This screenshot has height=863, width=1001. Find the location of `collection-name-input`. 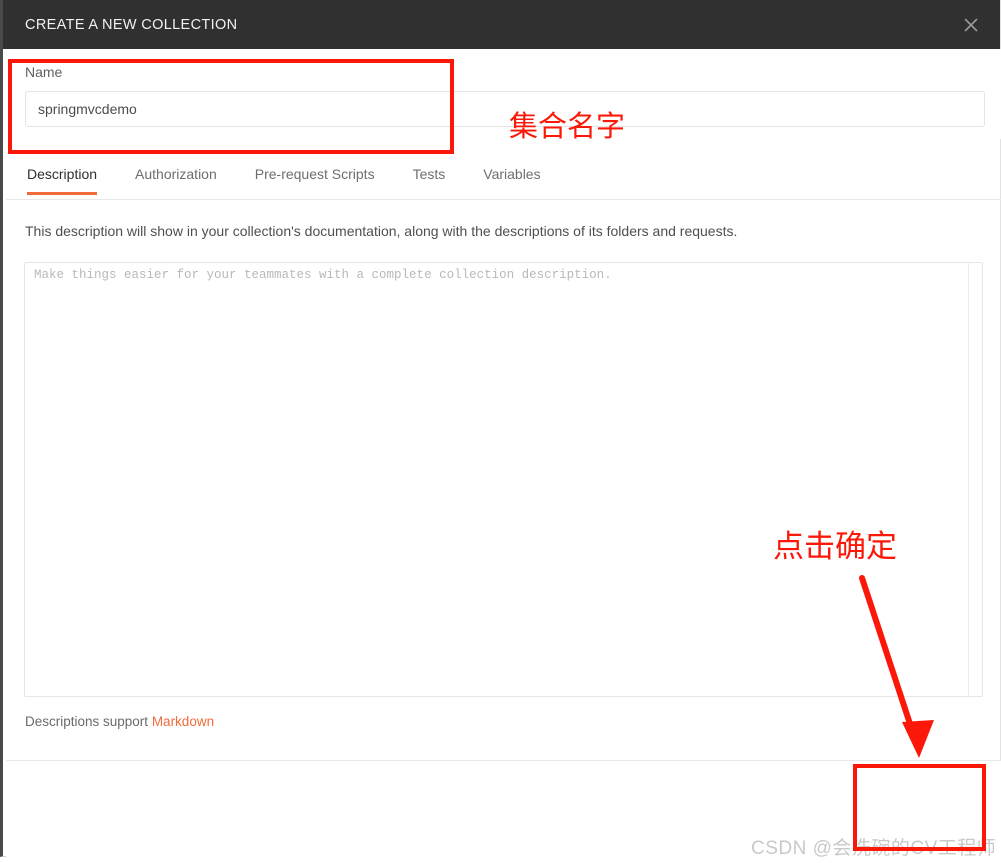

collection-name-input is located at coordinates (505, 109).